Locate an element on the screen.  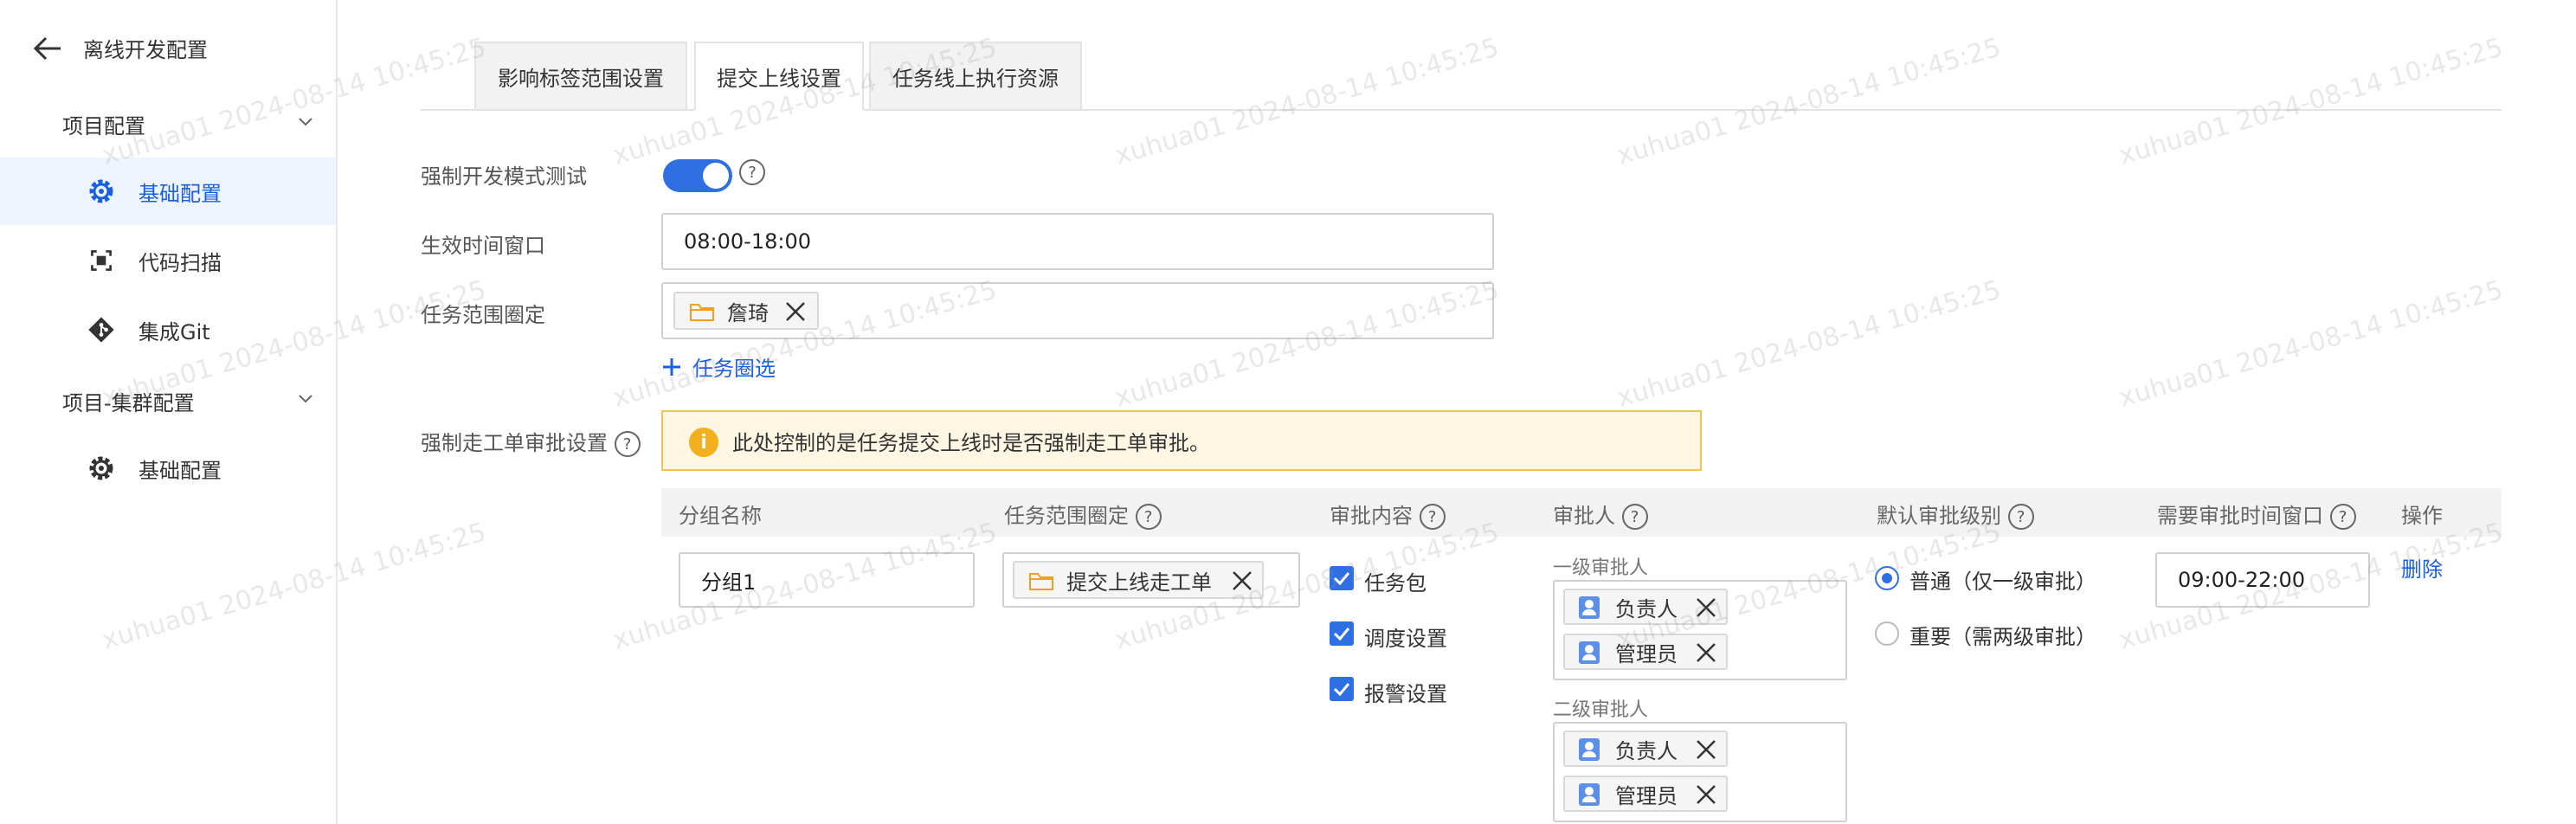
radio-level-normal is located at coordinates (1887, 578).